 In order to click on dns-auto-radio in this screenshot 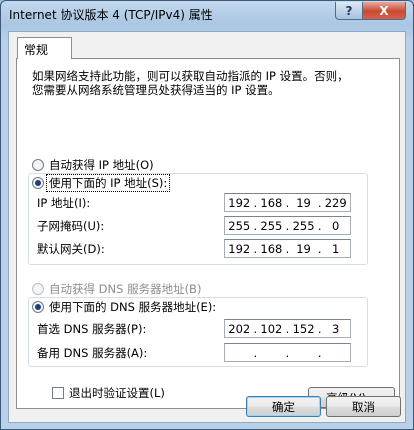, I will do `click(38, 289)`.